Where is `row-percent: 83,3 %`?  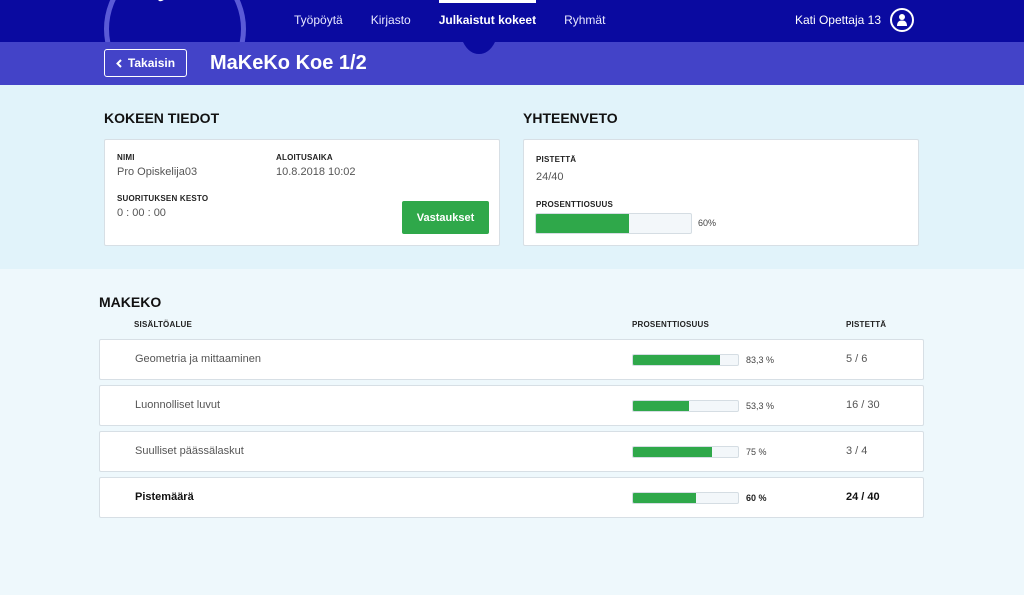
row-percent: 83,3 % is located at coordinates (760, 360).